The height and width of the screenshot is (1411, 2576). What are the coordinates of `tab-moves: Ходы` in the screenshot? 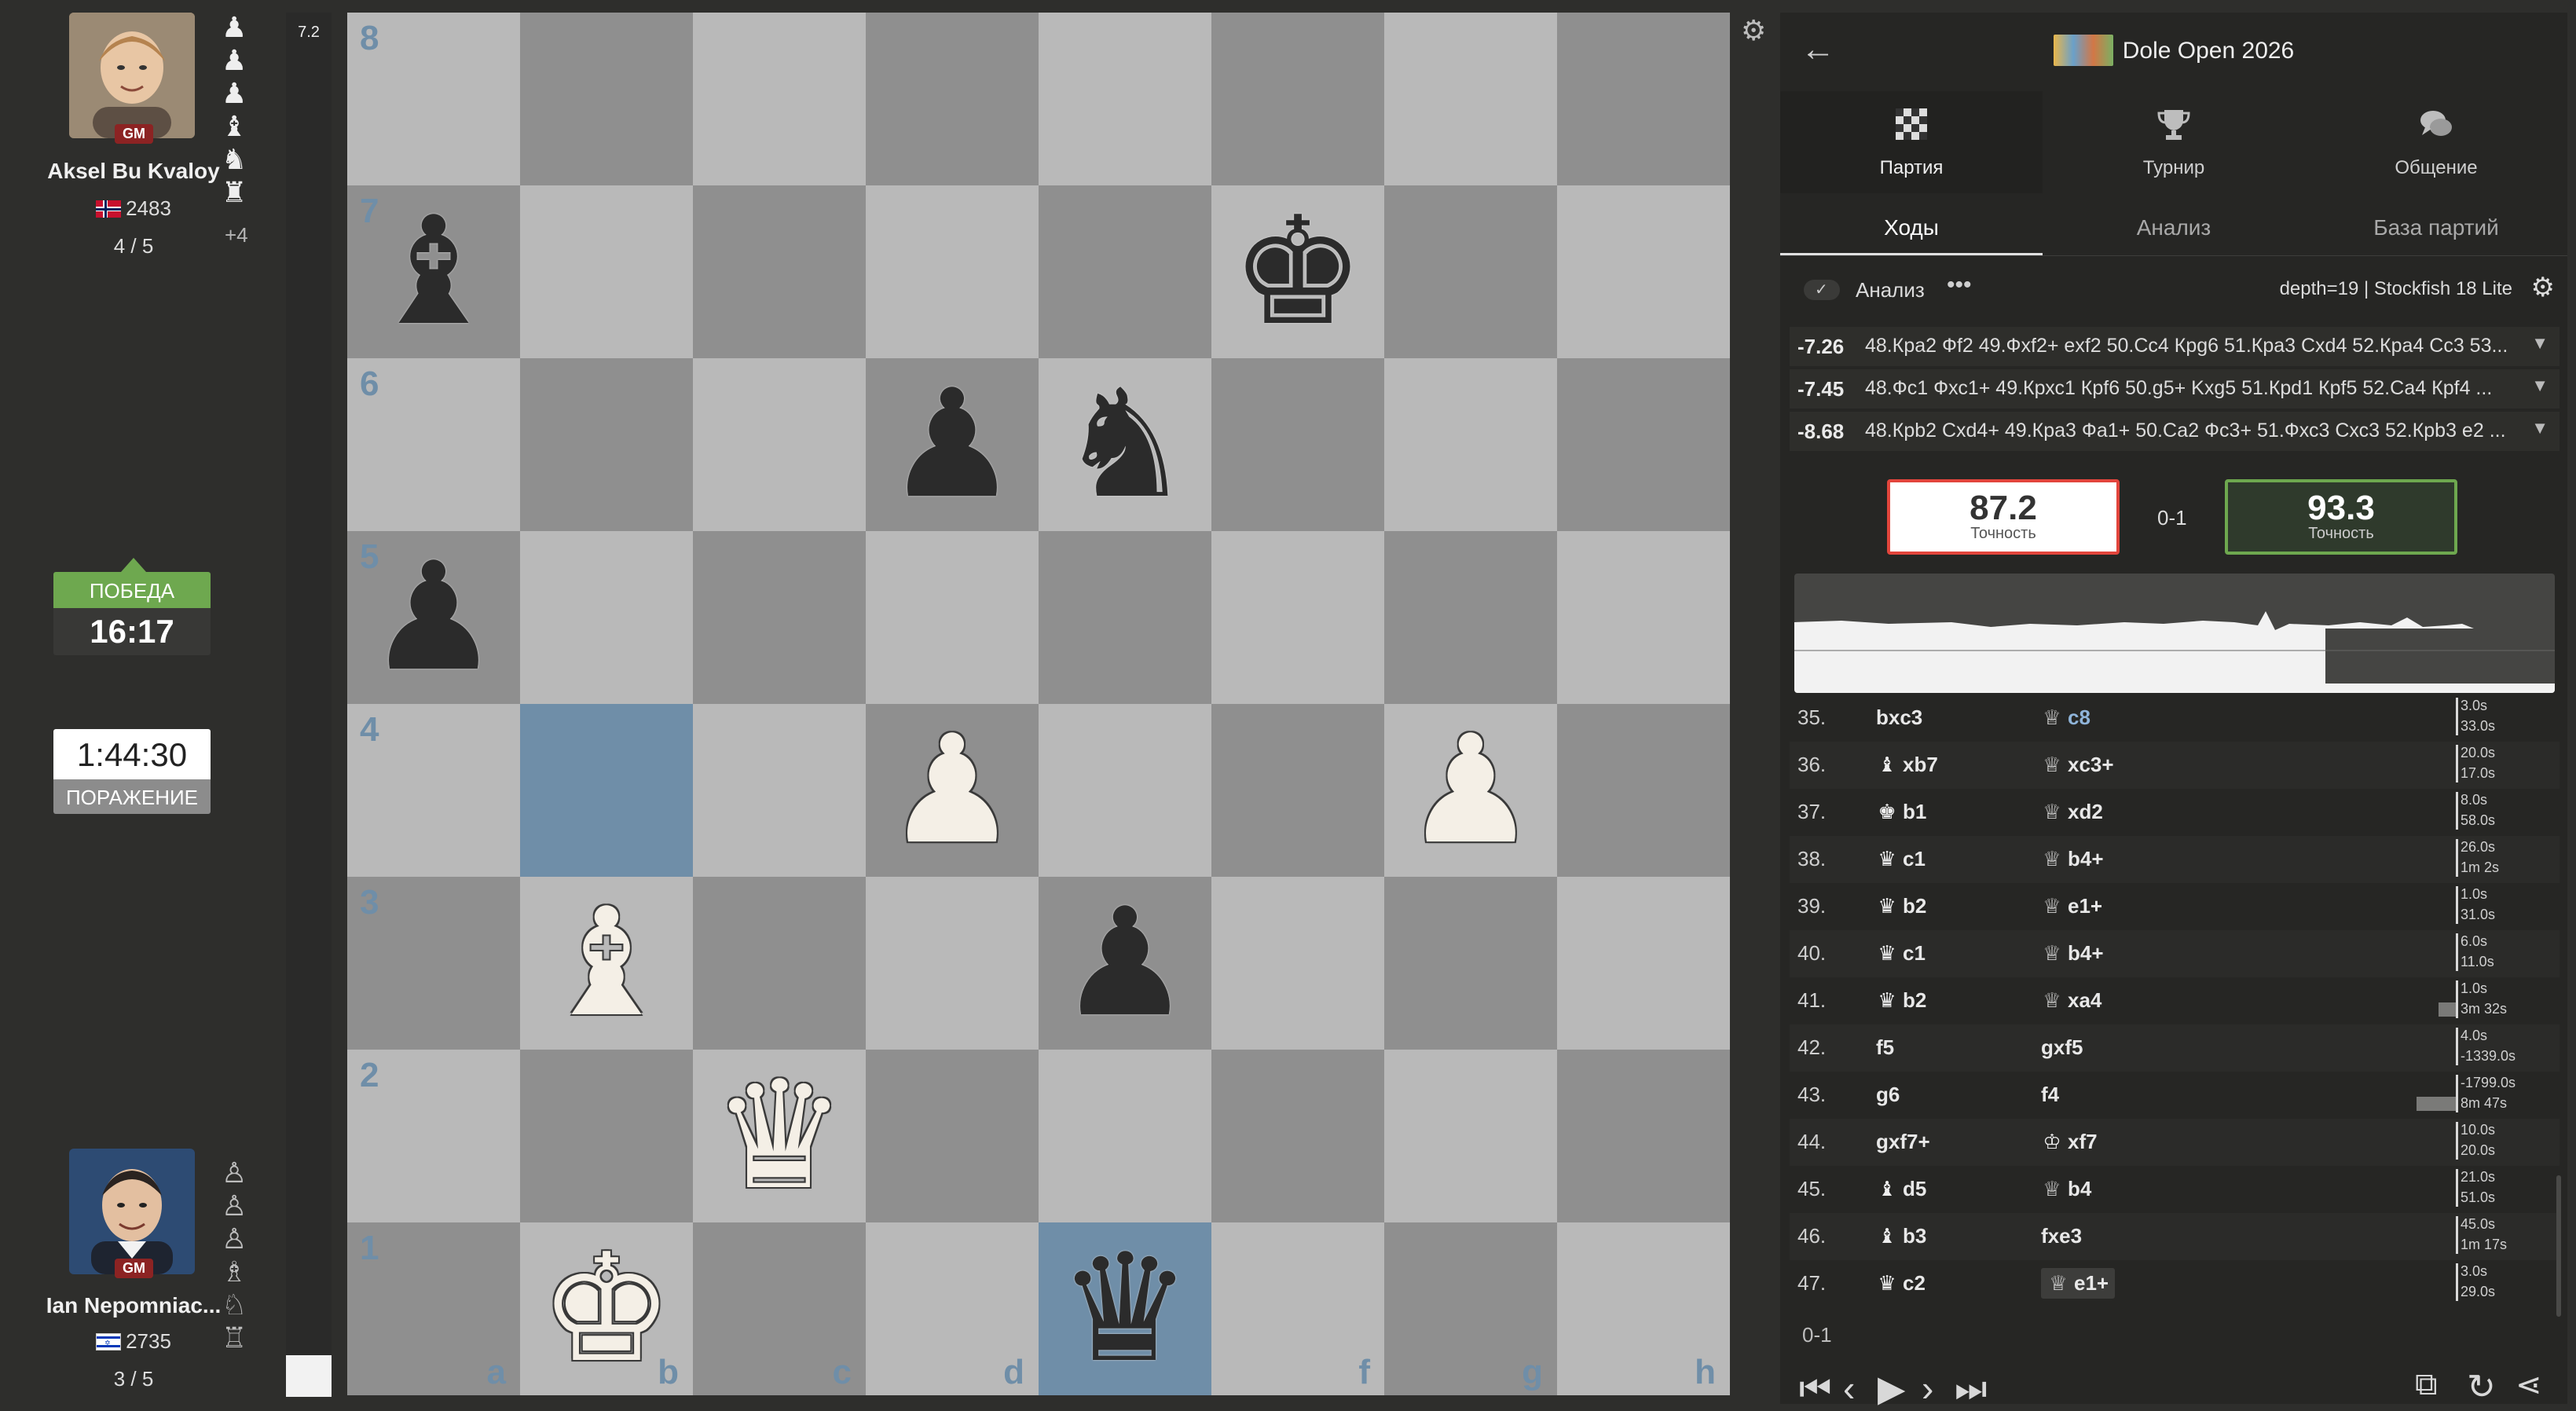 It's located at (1912, 227).